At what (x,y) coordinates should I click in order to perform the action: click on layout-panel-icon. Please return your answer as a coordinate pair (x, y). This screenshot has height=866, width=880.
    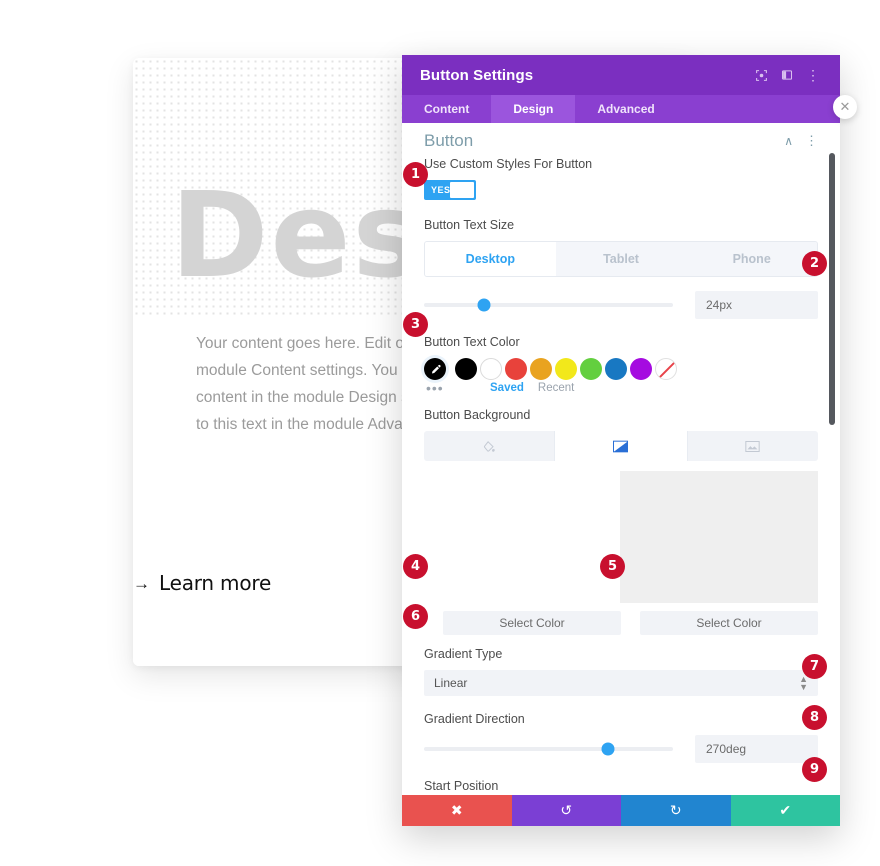
    Looking at the image, I should click on (787, 75).